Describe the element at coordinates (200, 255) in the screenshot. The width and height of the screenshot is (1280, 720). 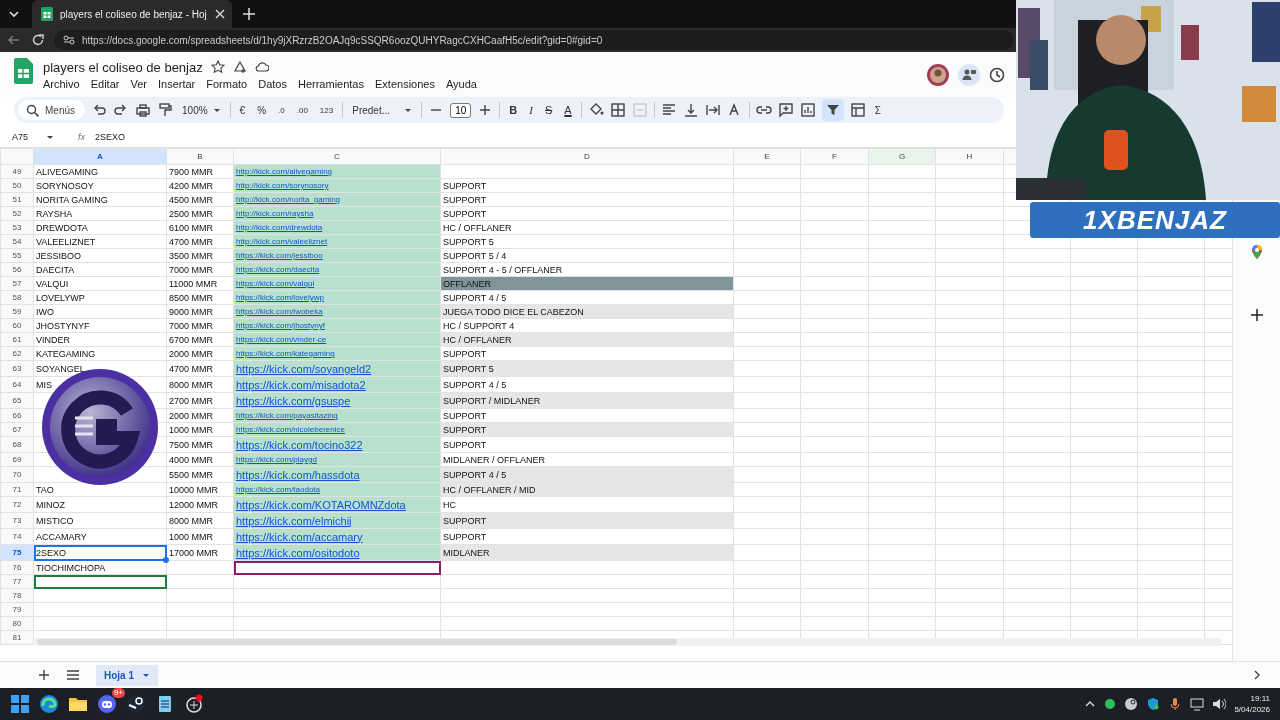
I see `table-cell: 3500 MMR` at that location.